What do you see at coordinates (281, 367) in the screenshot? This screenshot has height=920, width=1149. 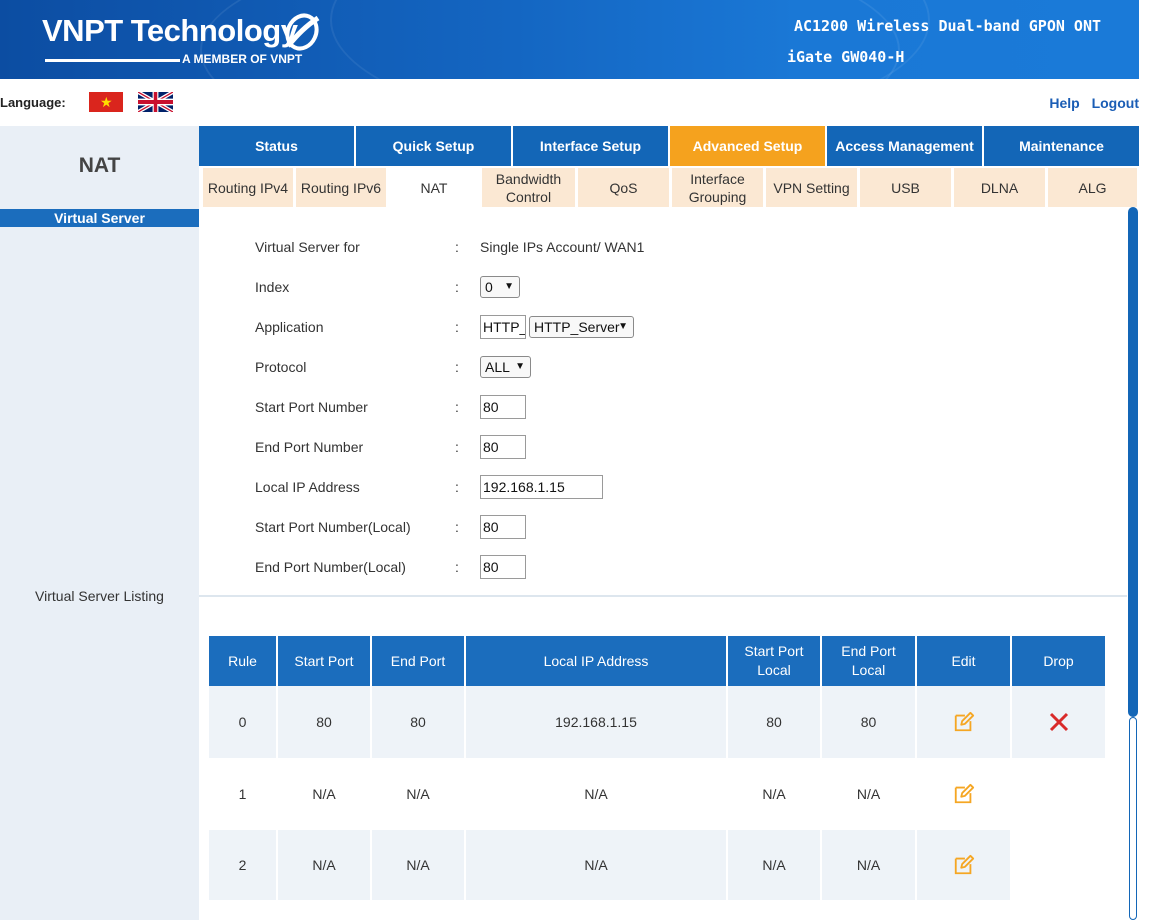 I see `protocol-label: Protocol` at bounding box center [281, 367].